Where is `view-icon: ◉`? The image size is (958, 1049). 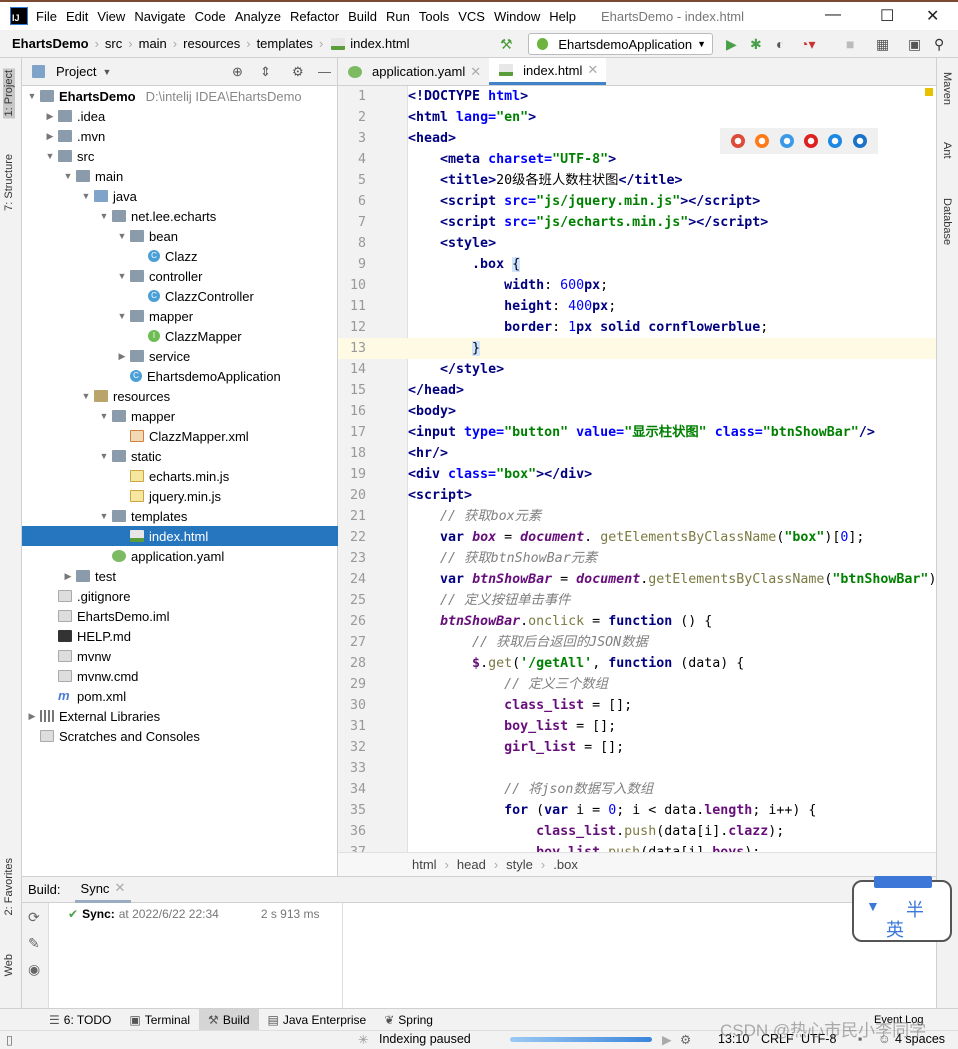
view-icon: ◉ is located at coordinates (34, 969).